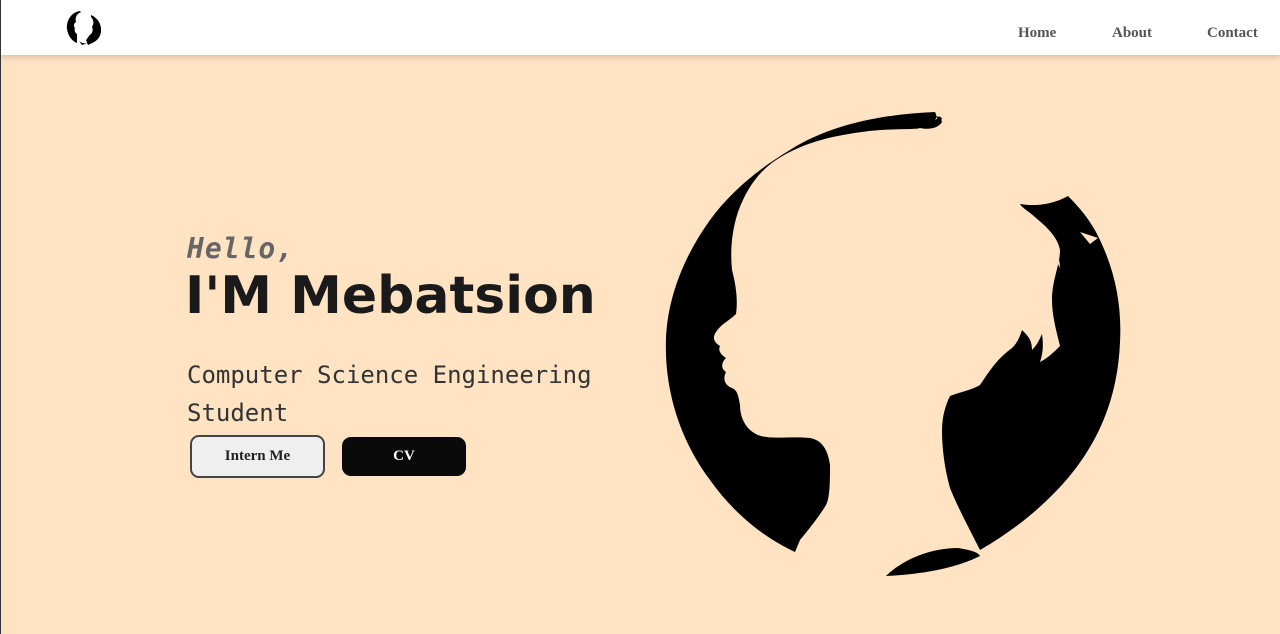 This screenshot has width=1280, height=634. What do you see at coordinates (241, 248) in the screenshot?
I see `hero-greeting: Hello,` at bounding box center [241, 248].